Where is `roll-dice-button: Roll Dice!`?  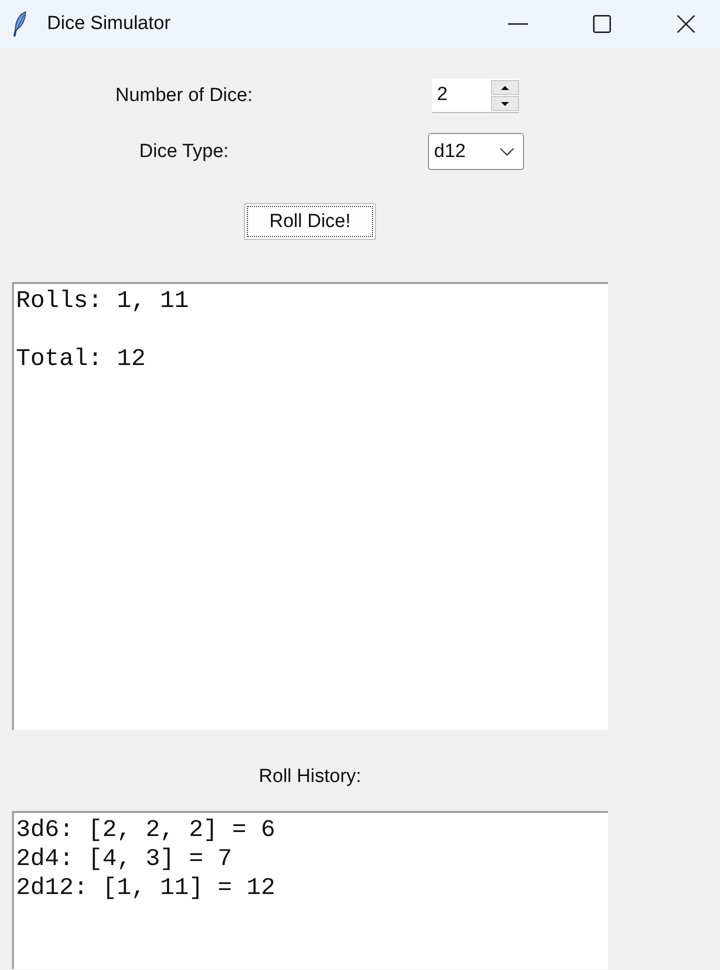
roll-dice-button: Roll Dice! is located at coordinates (310, 221).